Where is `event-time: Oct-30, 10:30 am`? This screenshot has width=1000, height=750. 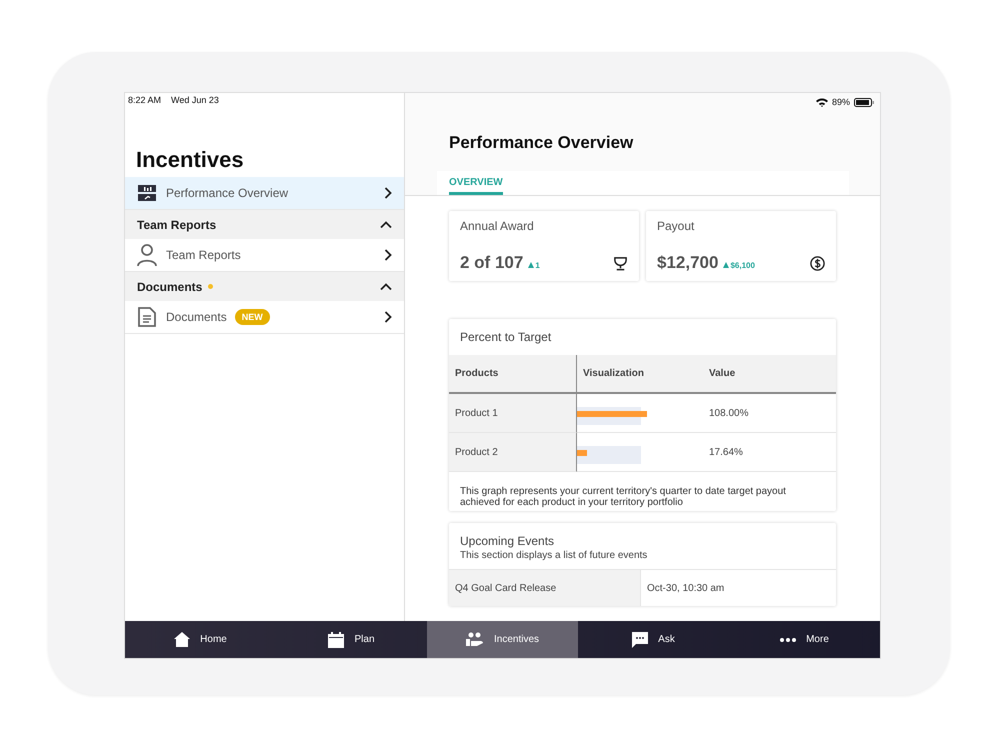 event-time: Oct-30, 10:30 am is located at coordinates (686, 589).